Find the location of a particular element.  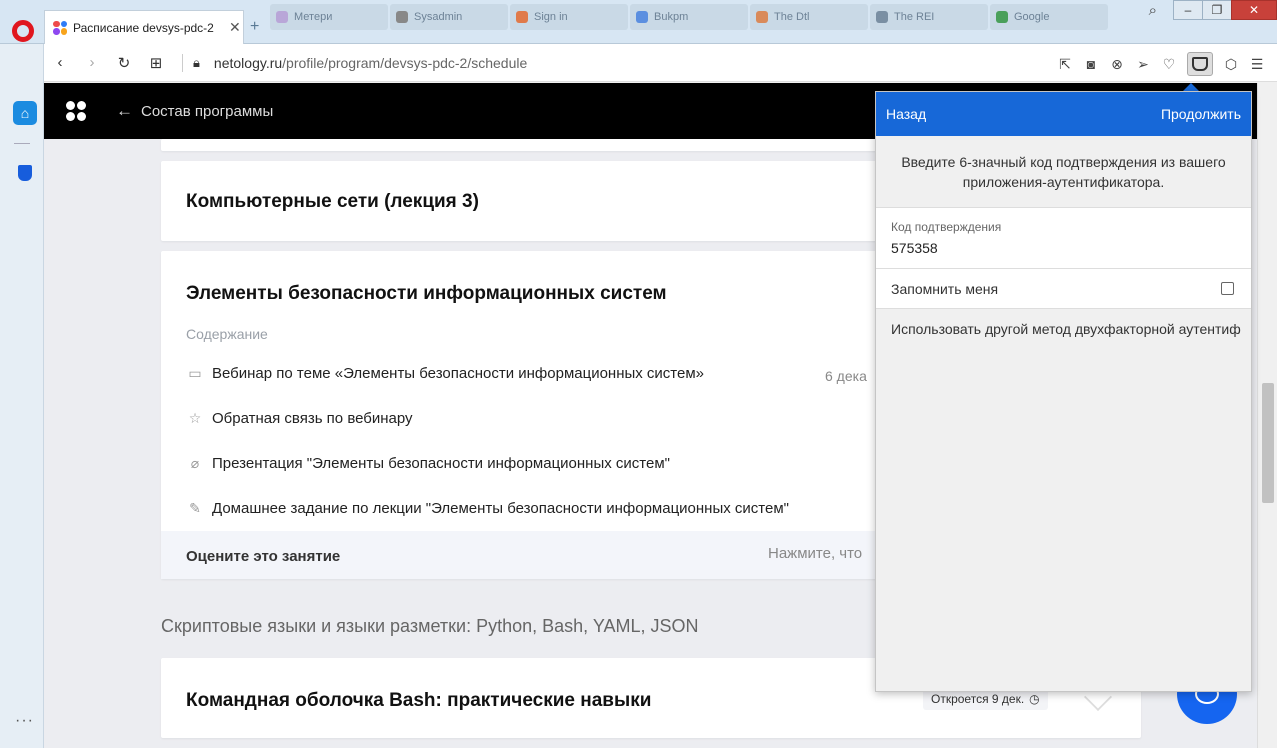

bitwarden-sidebar-icon is located at coordinates (25, 173).